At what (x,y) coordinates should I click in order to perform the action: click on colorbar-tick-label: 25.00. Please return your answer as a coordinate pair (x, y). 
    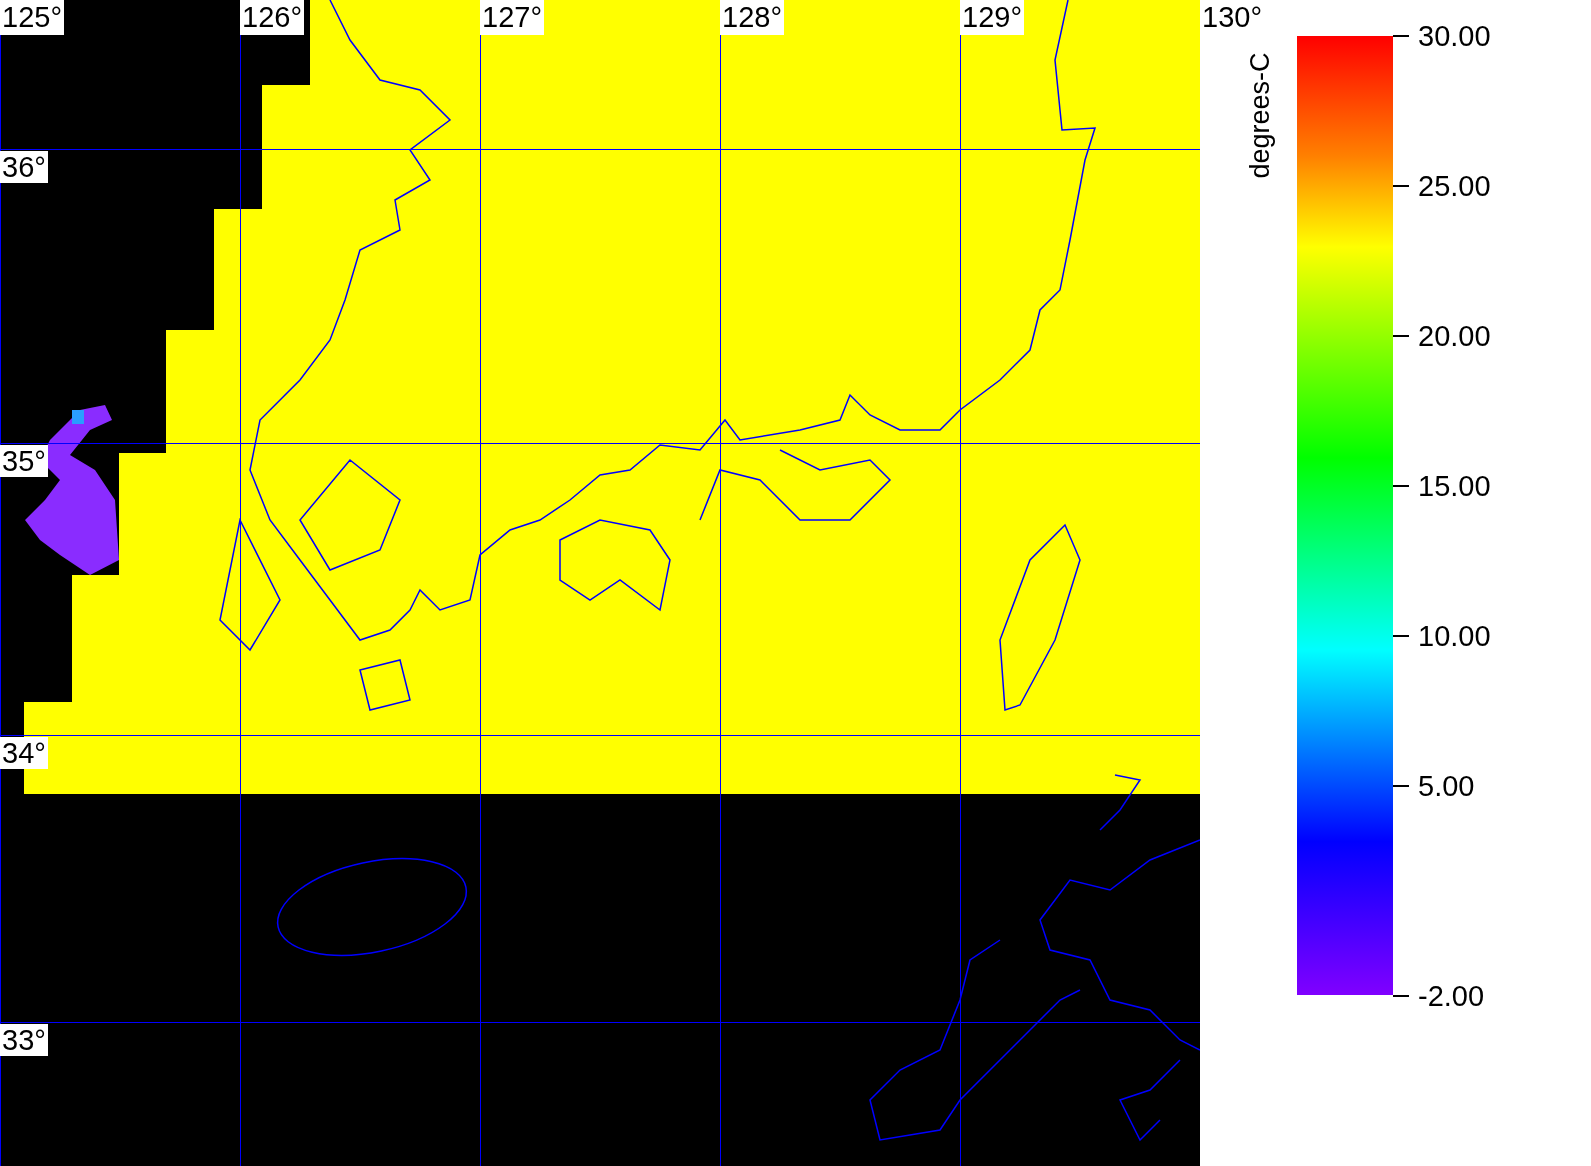
    Looking at the image, I should click on (1454, 186).